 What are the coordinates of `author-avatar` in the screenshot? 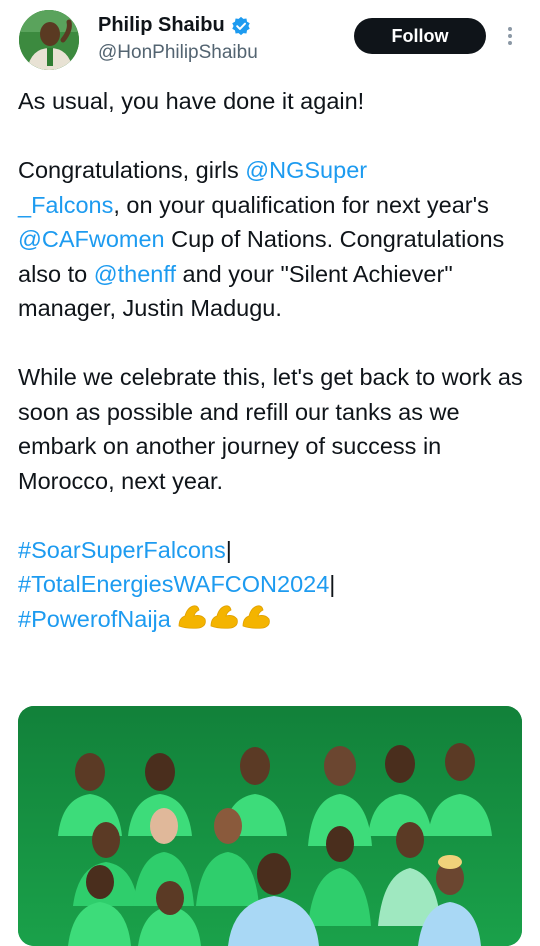 It's located at (49, 40).